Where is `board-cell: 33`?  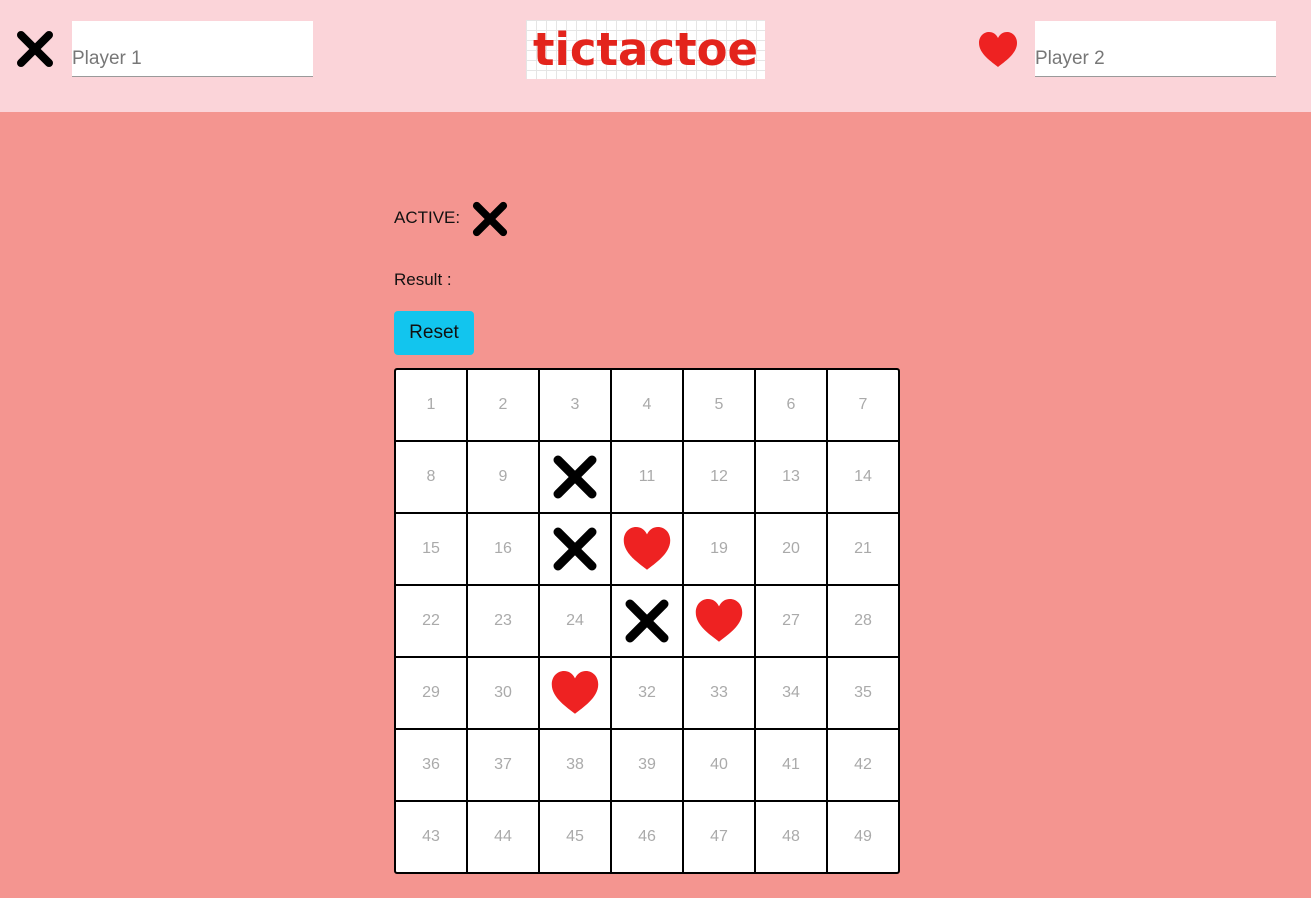 board-cell: 33 is located at coordinates (719, 693).